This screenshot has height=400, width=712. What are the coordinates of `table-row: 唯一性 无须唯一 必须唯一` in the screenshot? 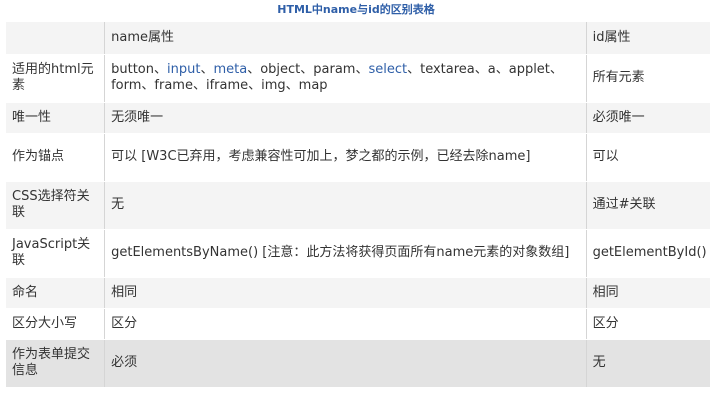 It's located at (358, 118).